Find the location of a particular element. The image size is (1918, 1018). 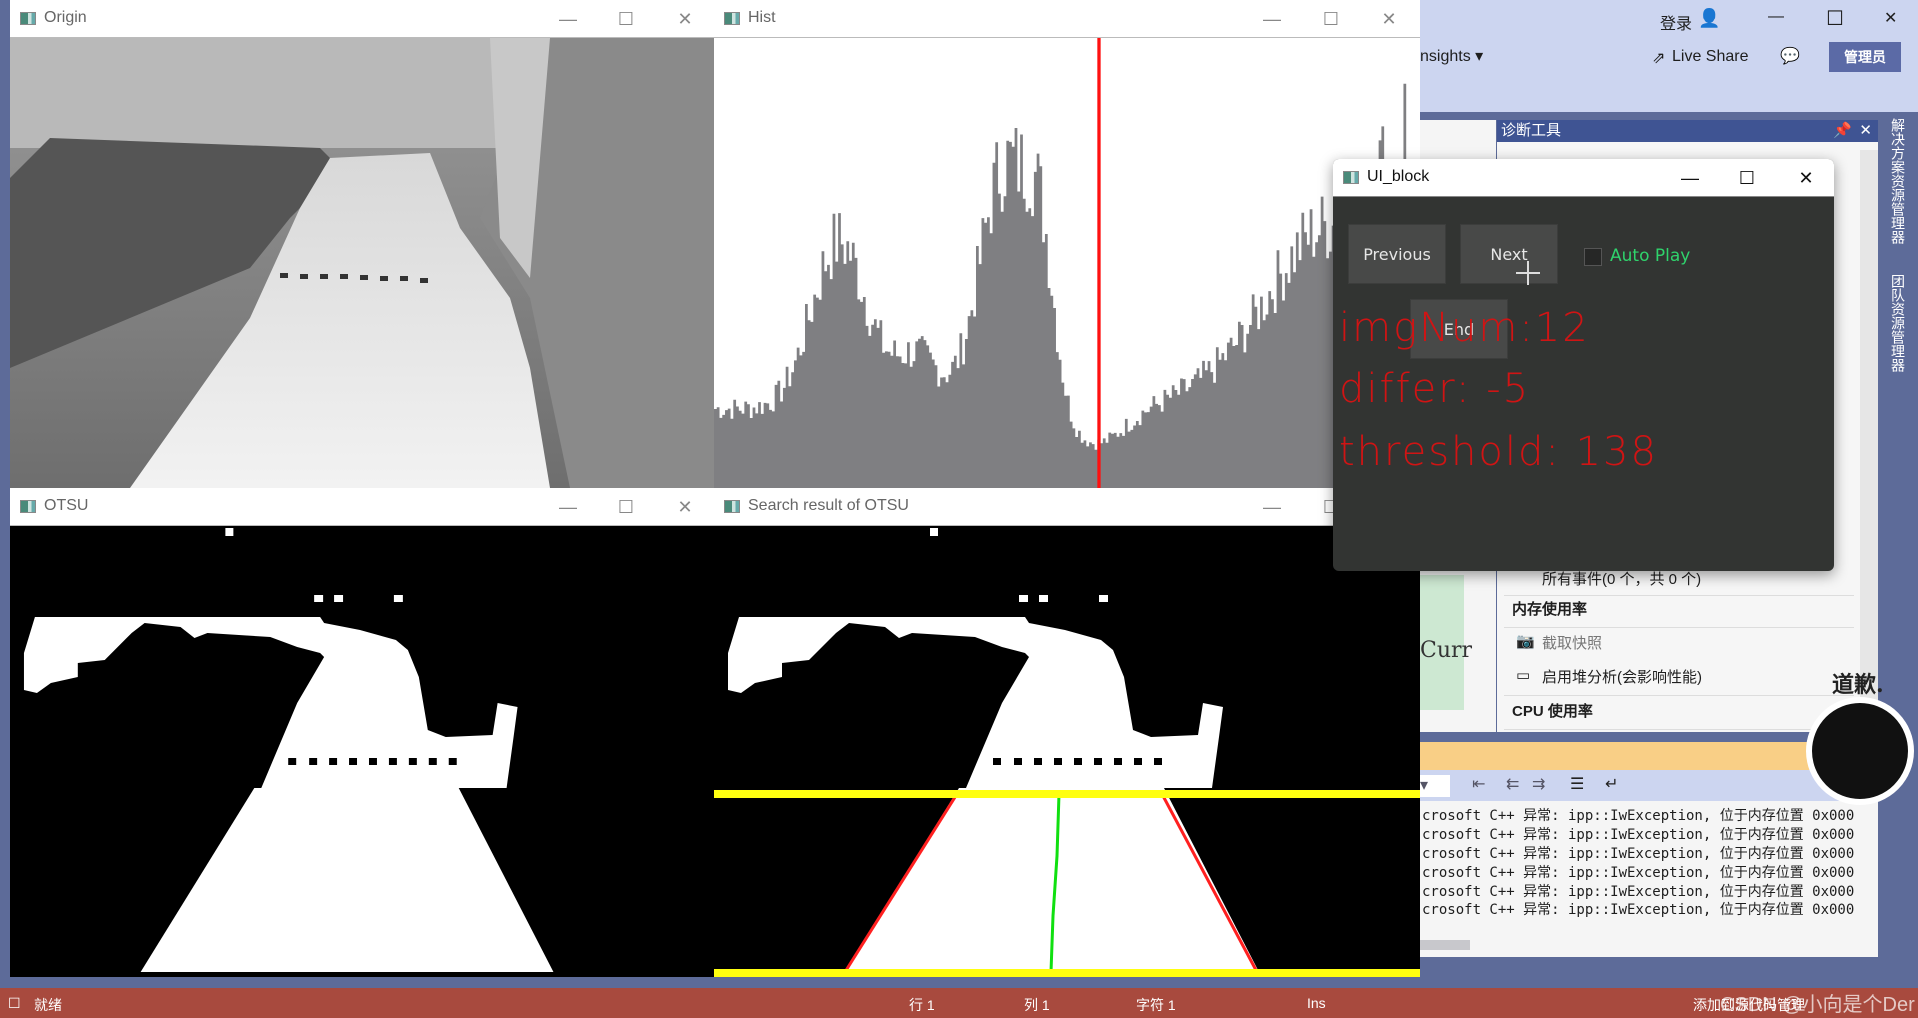

status-line: 行 1 is located at coordinates (922, 1005).